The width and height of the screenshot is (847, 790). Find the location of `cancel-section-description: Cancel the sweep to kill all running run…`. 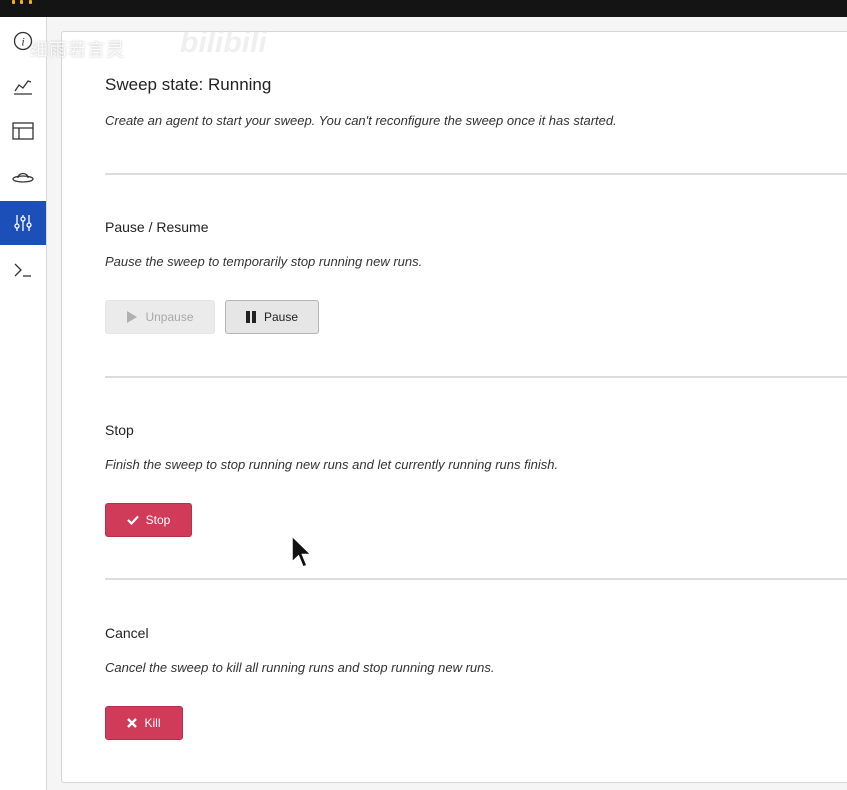

cancel-section-description: Cancel the sweep to kill all running run… is located at coordinates (300, 667).